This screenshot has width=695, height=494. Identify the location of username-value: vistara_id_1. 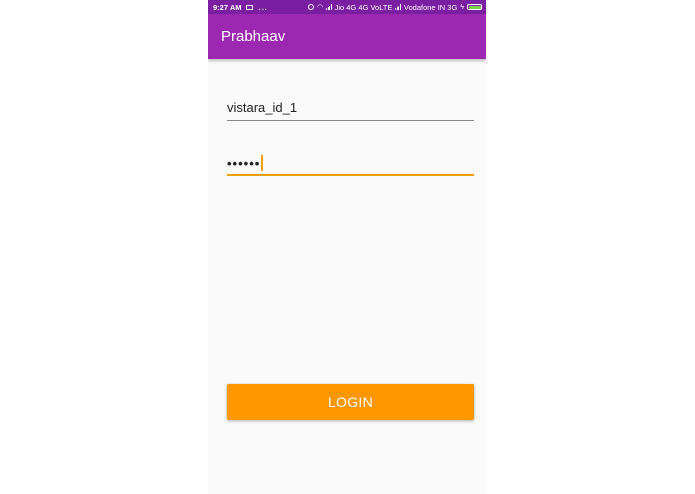
(262, 107).